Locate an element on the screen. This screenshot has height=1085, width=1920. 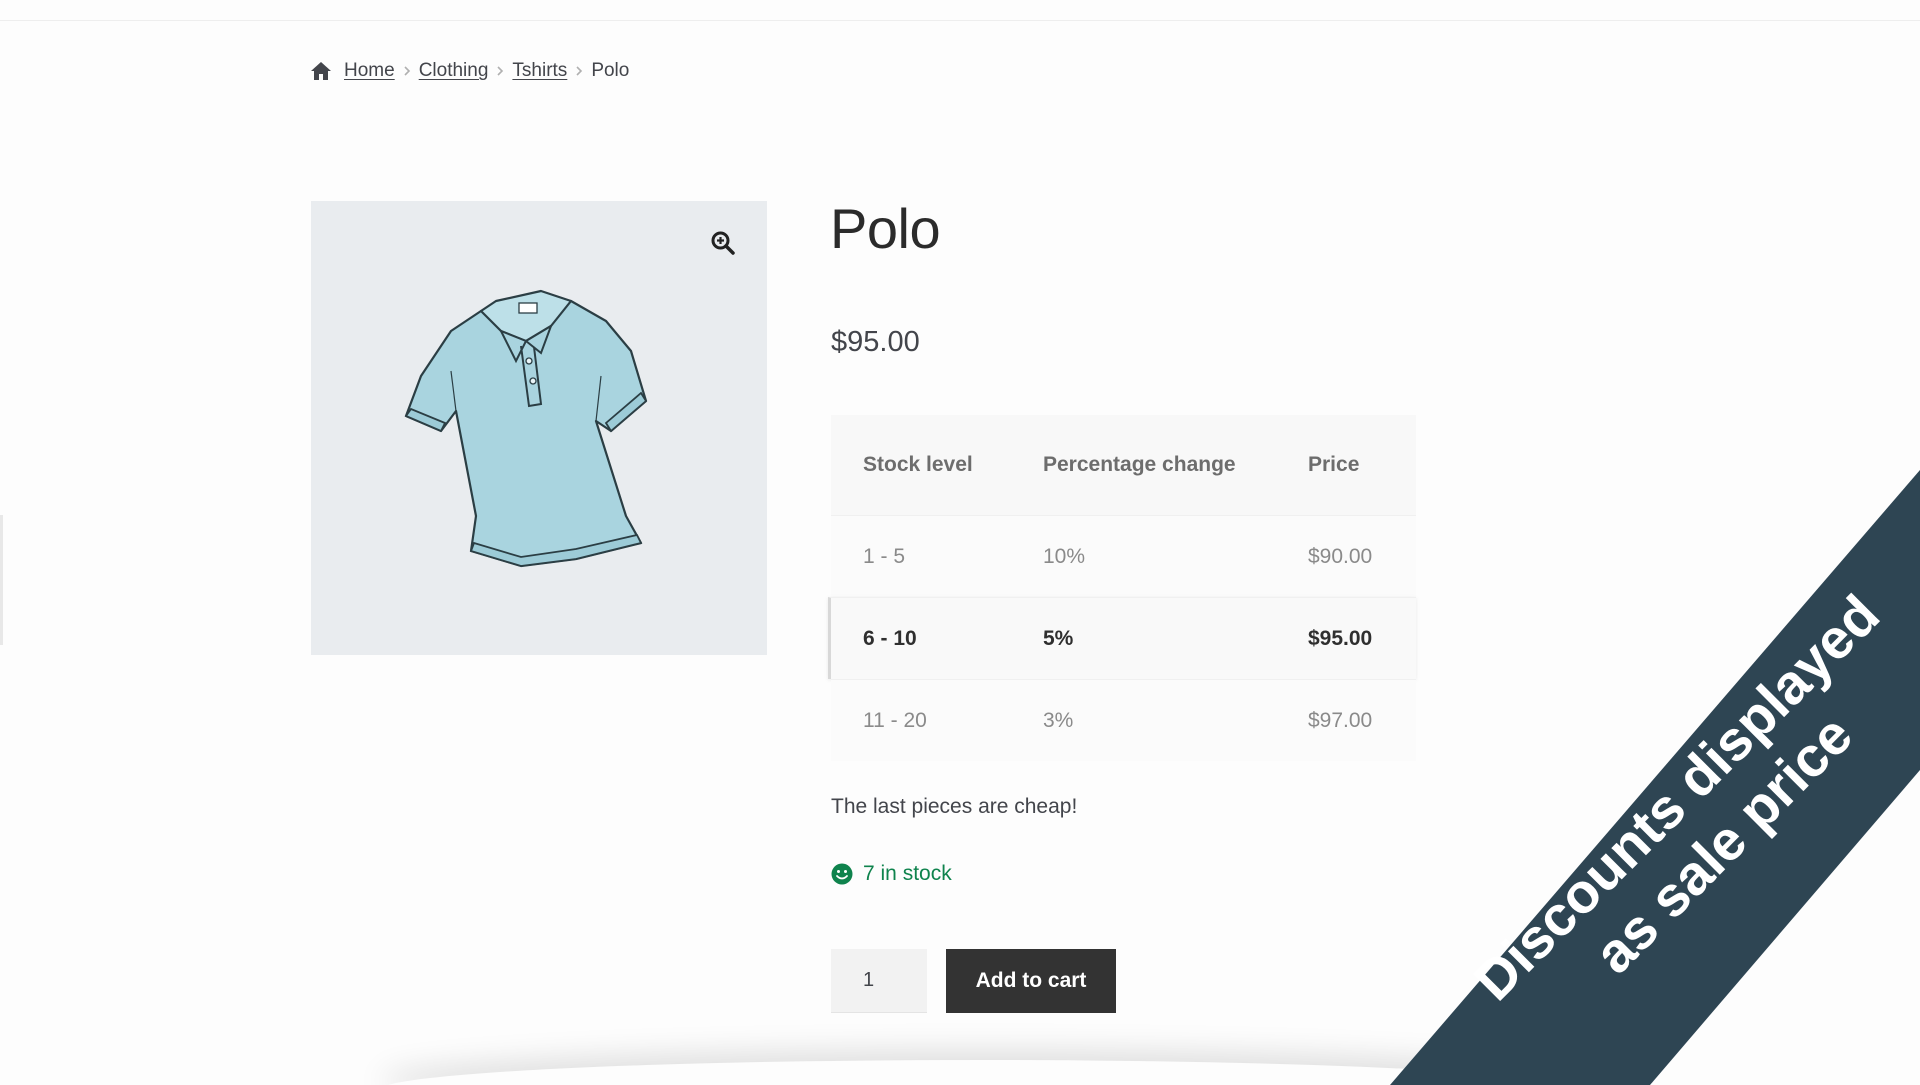
header-divider is located at coordinates (960, 20).